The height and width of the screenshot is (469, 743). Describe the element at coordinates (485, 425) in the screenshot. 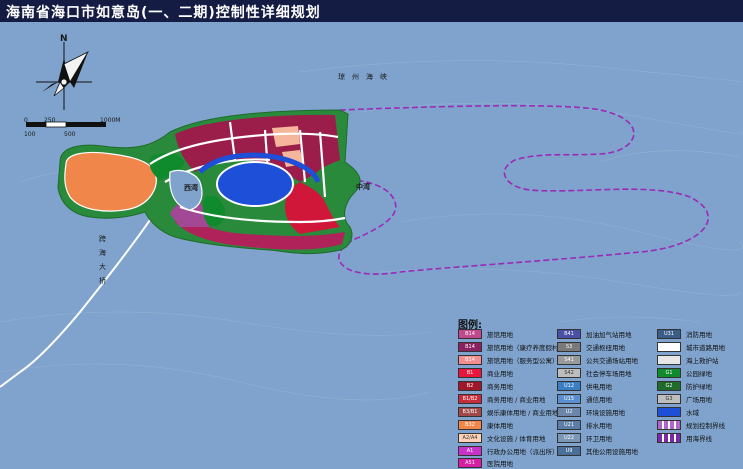

I see `legend-item: B32 康体用地` at that location.